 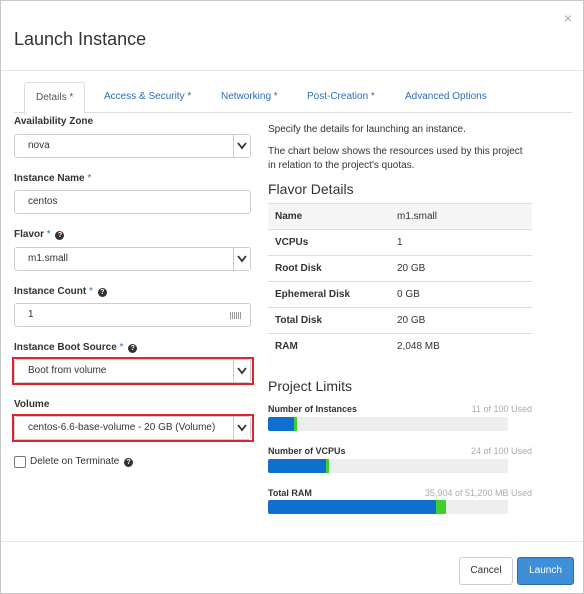 I want to click on table-row: Root Disk 20 GB, so click(x=400, y=268).